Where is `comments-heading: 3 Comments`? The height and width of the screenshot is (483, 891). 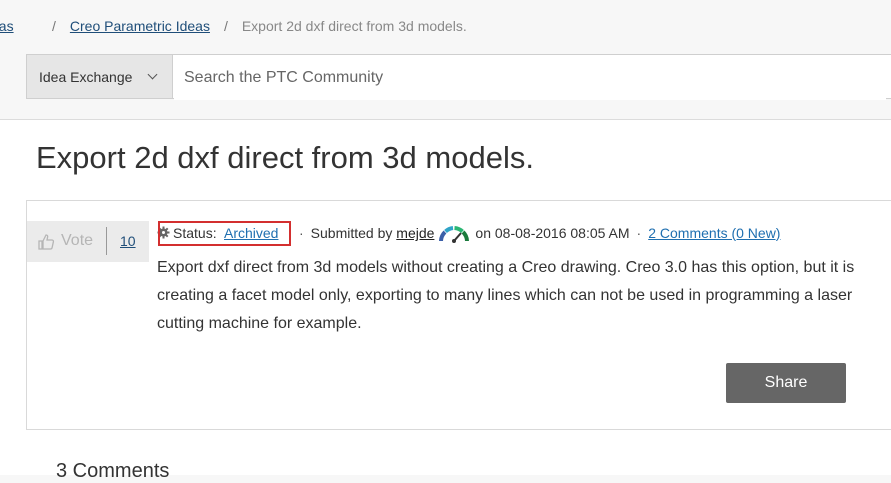
comments-heading: 3 Comments is located at coordinates (113, 471).